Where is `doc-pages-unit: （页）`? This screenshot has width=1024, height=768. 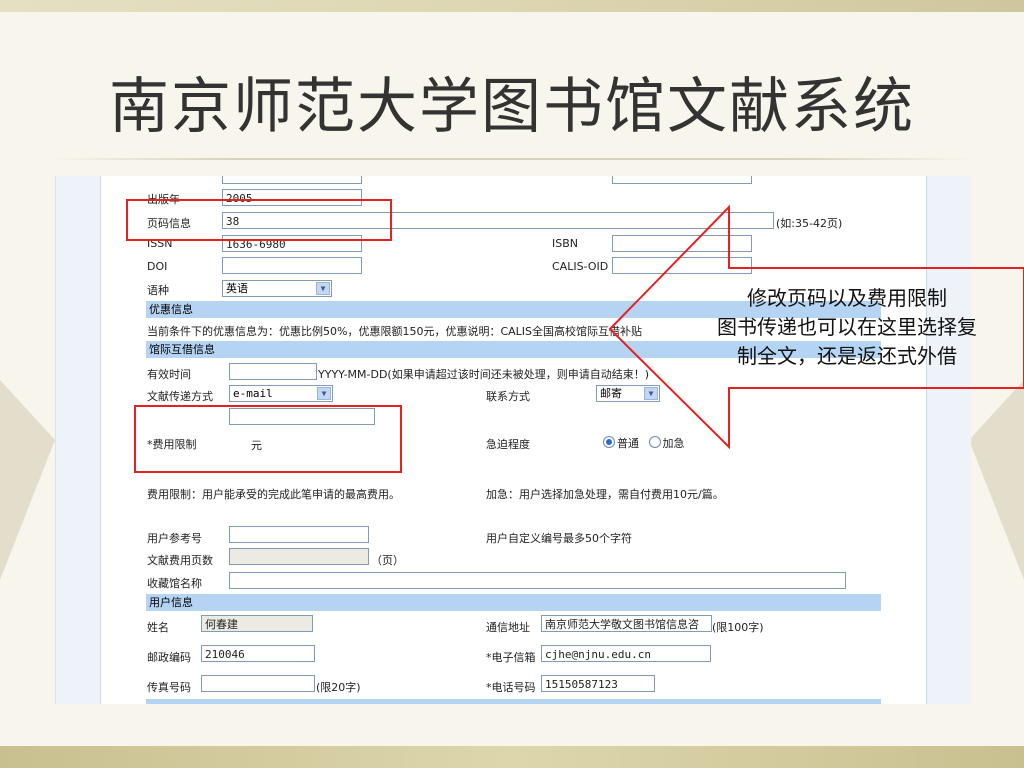 doc-pages-unit: （页） is located at coordinates (387, 560).